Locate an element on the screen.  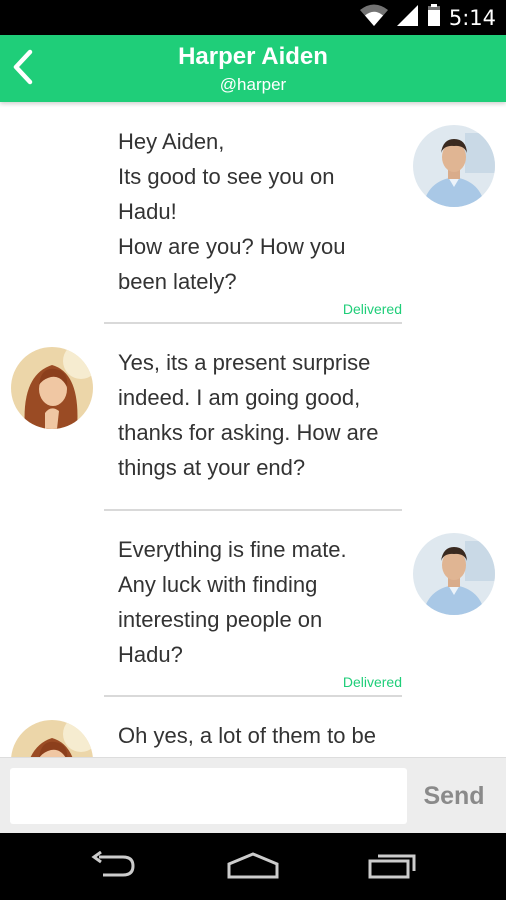
status-time: 5:14 is located at coordinates (472, 17).